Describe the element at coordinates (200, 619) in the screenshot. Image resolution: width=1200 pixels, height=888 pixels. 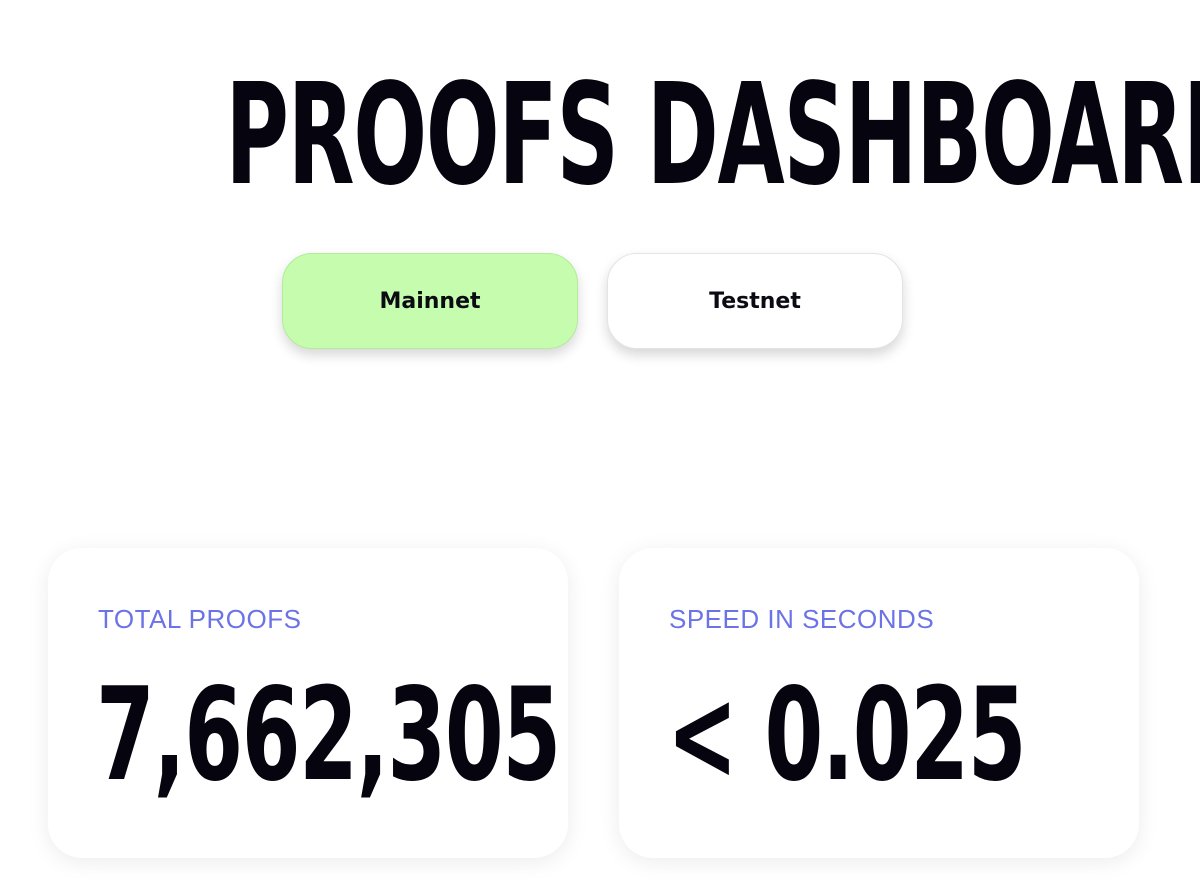
I see `total-proofs-label: TOTAL PROOFS` at that location.